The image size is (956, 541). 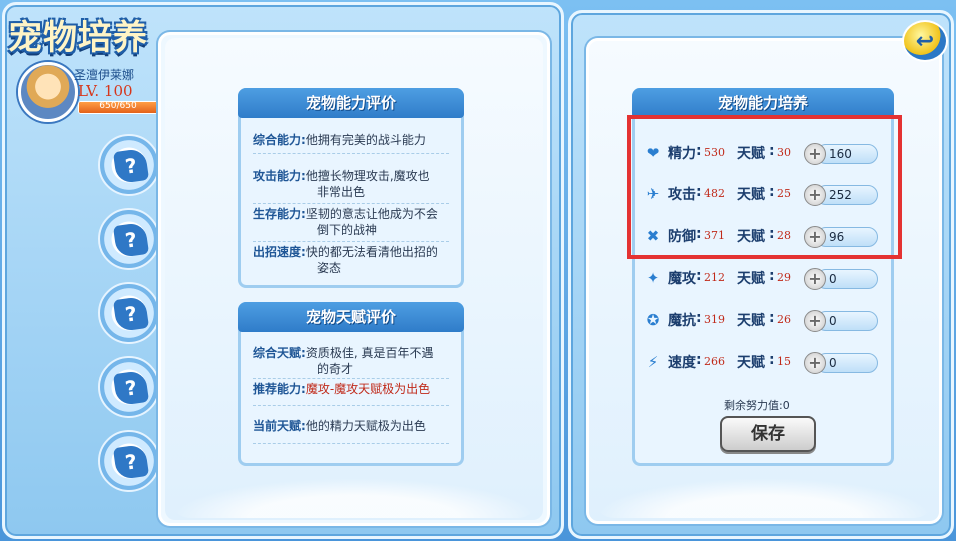 What do you see at coordinates (682, 321) in the screenshot?
I see `stat-name: 魔抗` at bounding box center [682, 321].